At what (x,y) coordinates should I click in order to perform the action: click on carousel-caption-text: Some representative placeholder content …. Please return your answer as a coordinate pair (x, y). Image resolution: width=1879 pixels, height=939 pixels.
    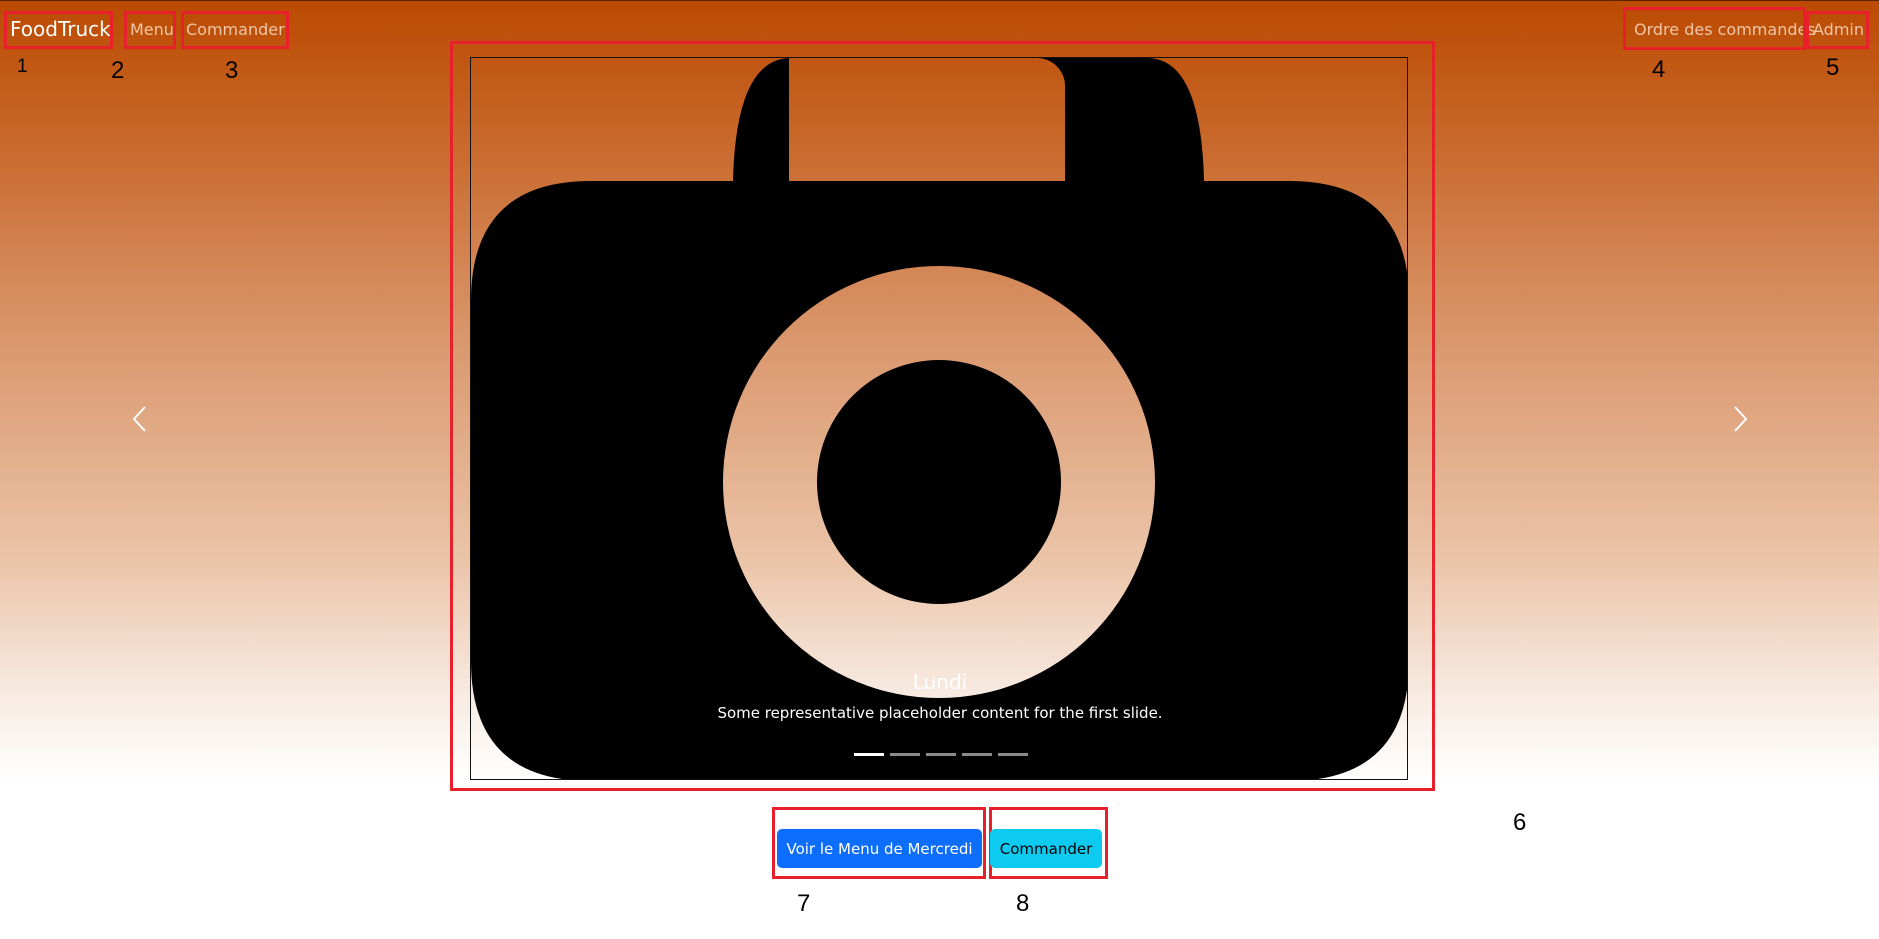
    Looking at the image, I should click on (940, 713).